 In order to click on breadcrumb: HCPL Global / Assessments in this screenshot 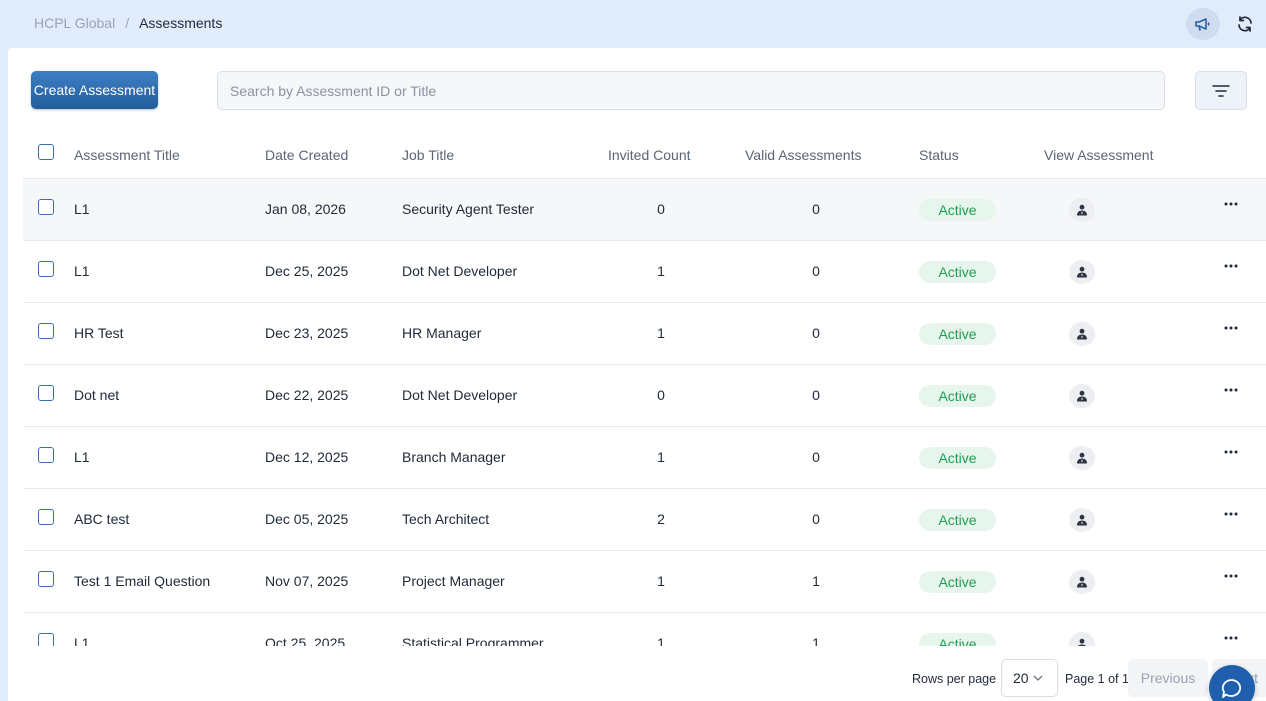, I will do `click(128, 23)`.